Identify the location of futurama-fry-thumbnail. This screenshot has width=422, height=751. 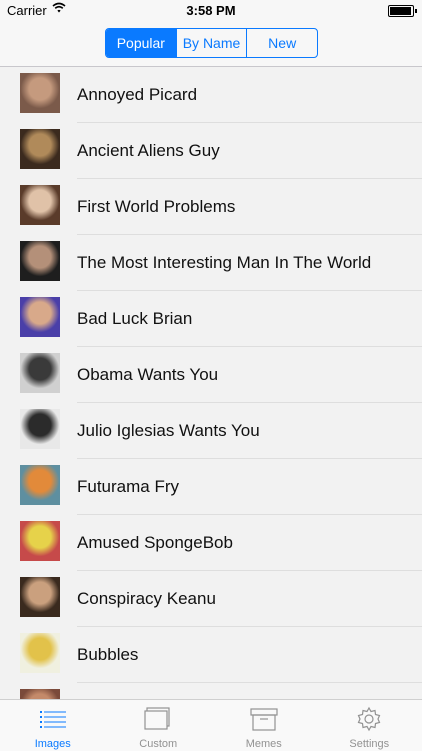
(40, 485).